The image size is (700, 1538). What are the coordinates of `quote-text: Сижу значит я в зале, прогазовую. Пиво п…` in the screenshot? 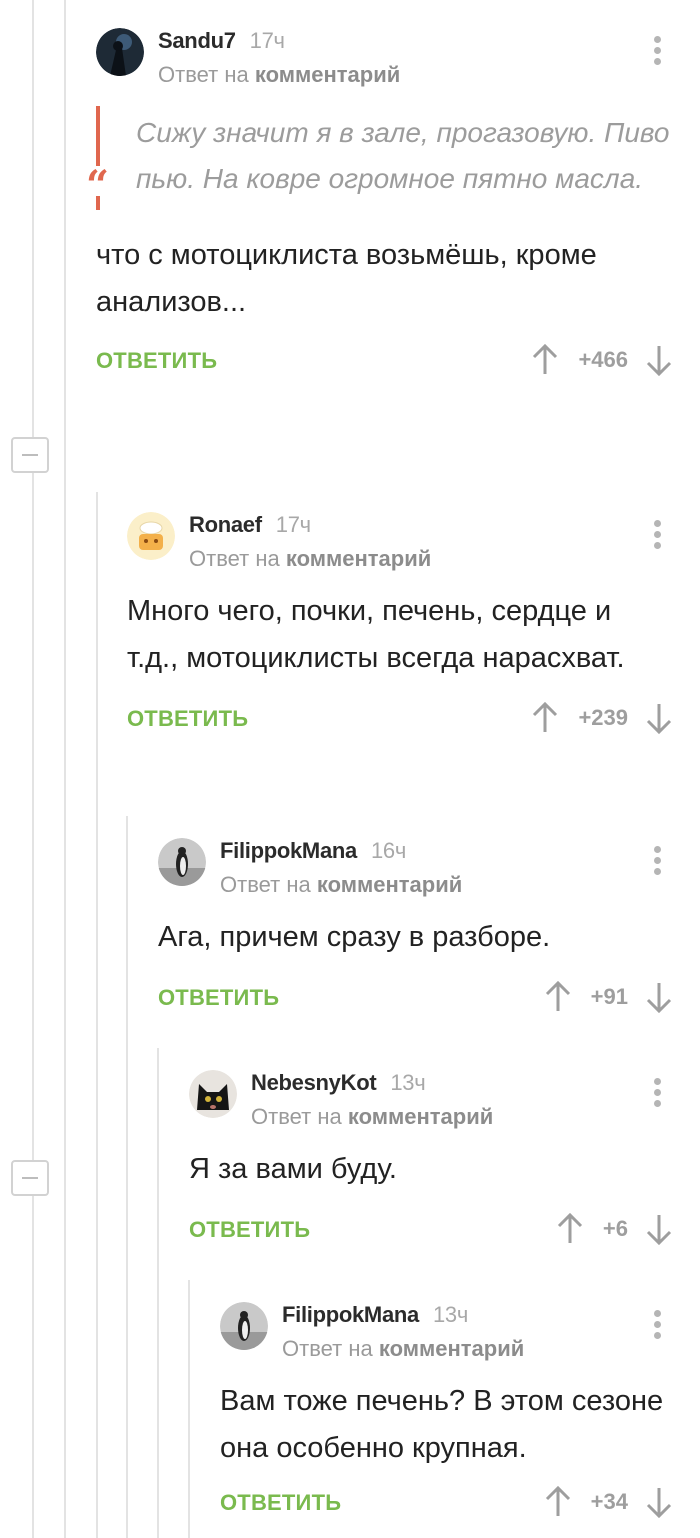 It's located at (403, 155).